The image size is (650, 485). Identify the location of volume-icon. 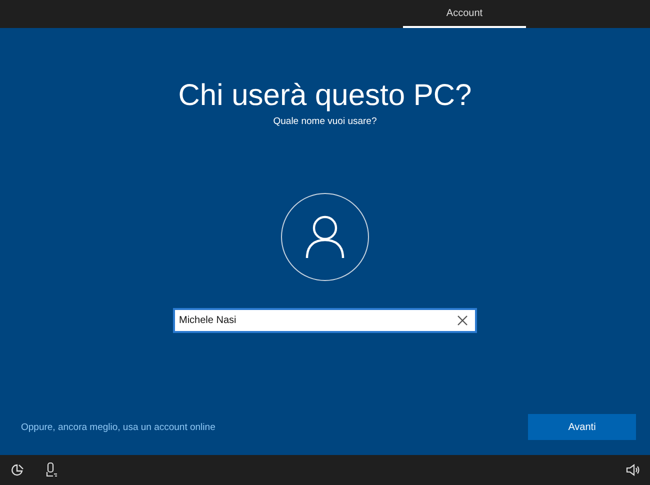
(633, 470).